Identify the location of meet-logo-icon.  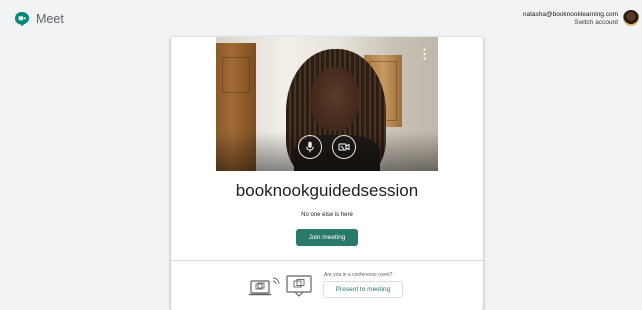
(22, 19).